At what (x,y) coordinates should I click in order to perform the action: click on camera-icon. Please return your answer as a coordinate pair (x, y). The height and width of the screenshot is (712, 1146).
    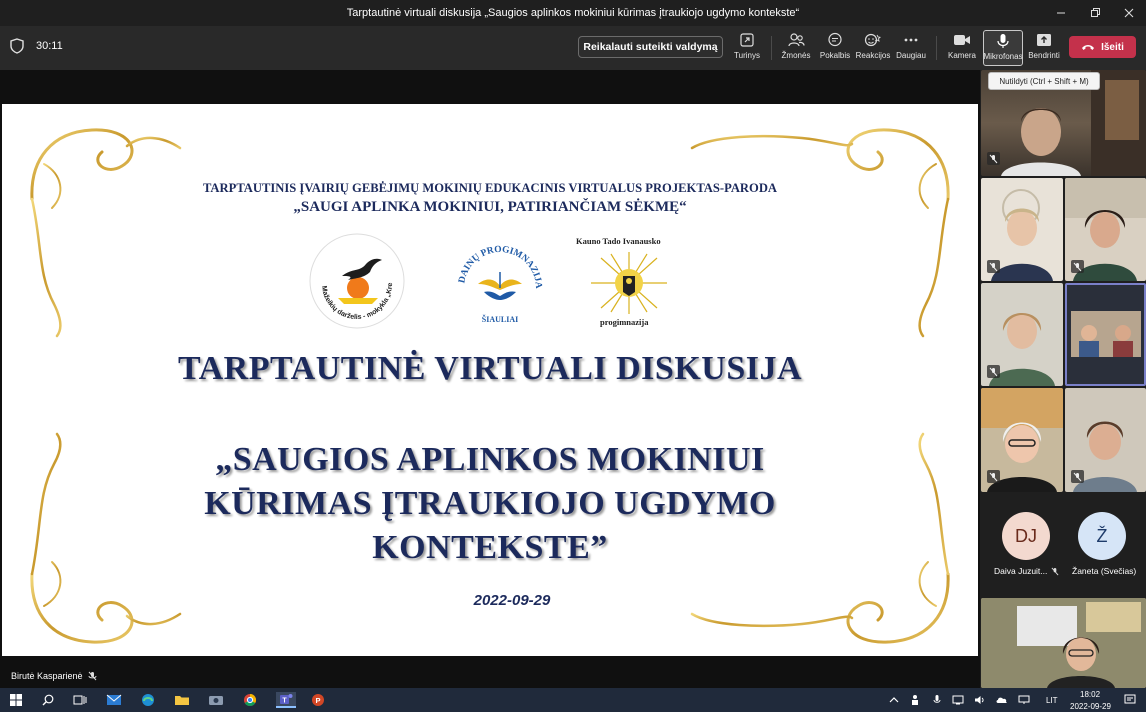
    Looking at the image, I should click on (962, 40).